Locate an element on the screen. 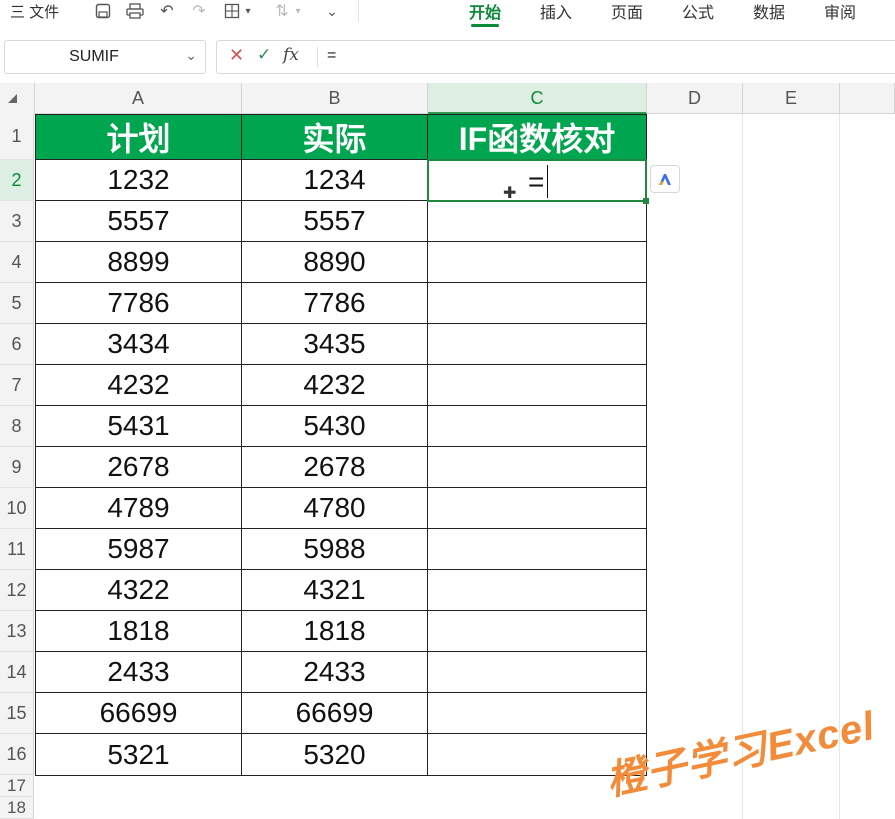 The image size is (895, 819). cell-a3: 5557 is located at coordinates (138, 221).